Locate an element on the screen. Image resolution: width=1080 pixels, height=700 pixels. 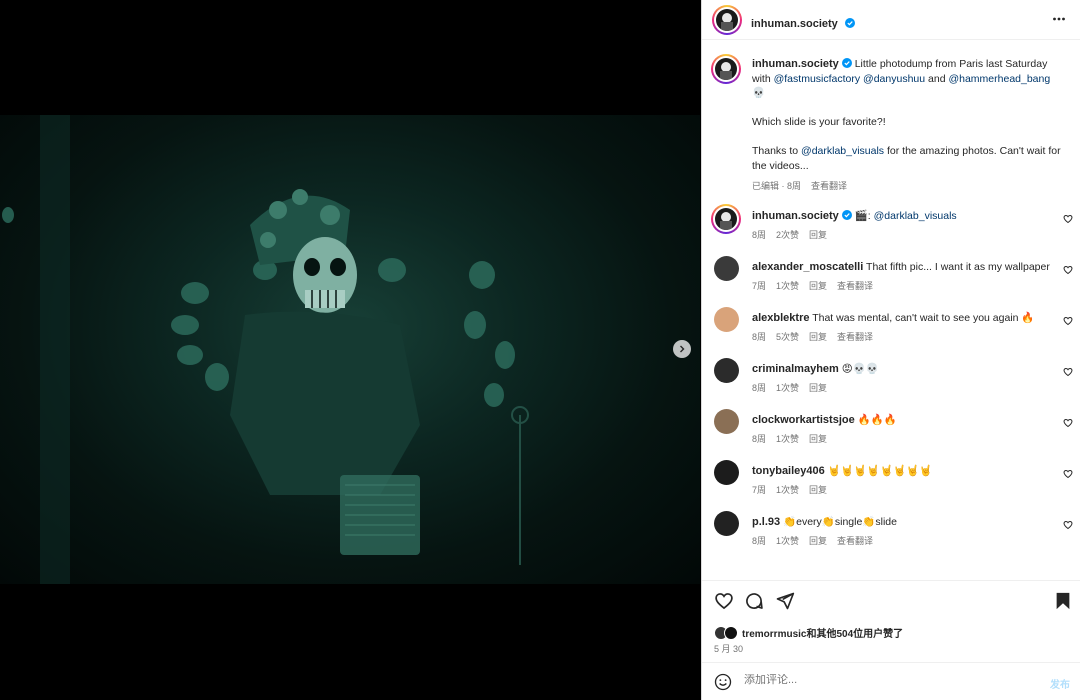
caption-text: Which slide is your favorite?! is located at coordinates (819, 122).